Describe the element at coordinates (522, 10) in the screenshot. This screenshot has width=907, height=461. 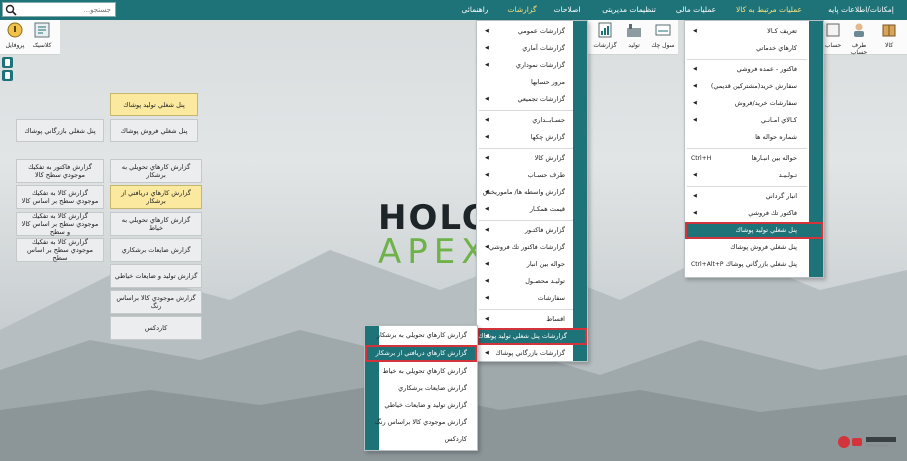
I see `menu-reports: گزارشات` at that location.